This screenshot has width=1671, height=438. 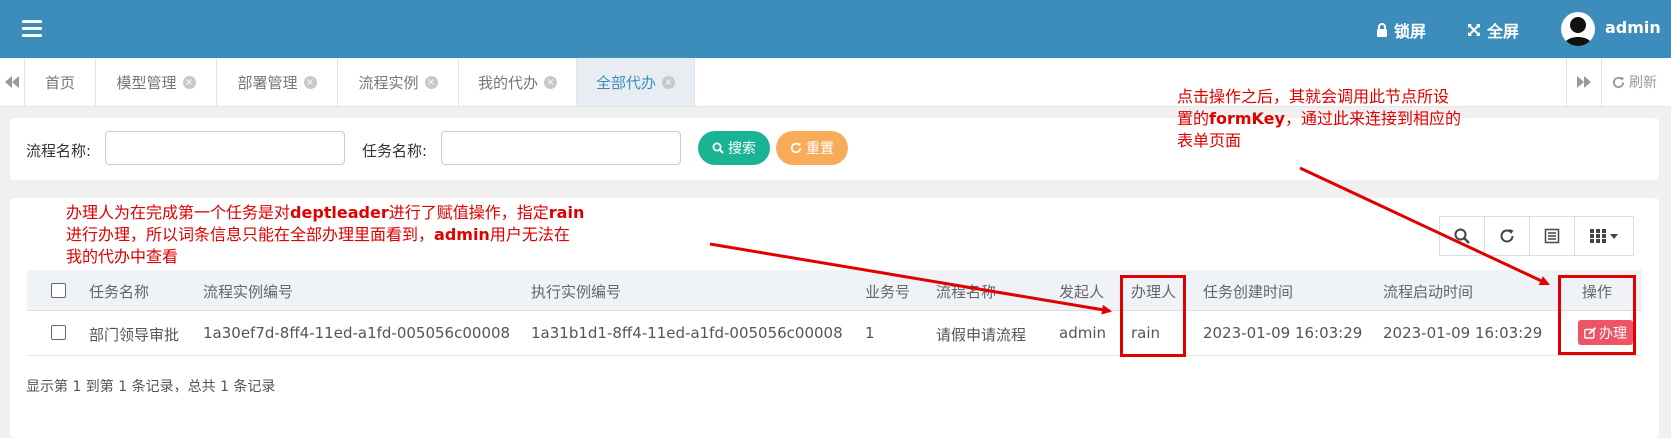 I want to click on arrow-to-action, so click(x=1424, y=226).